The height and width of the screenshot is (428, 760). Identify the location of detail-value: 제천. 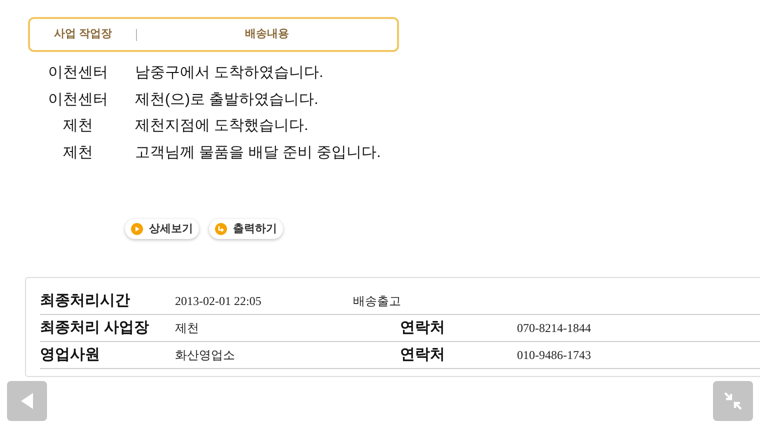
(187, 328).